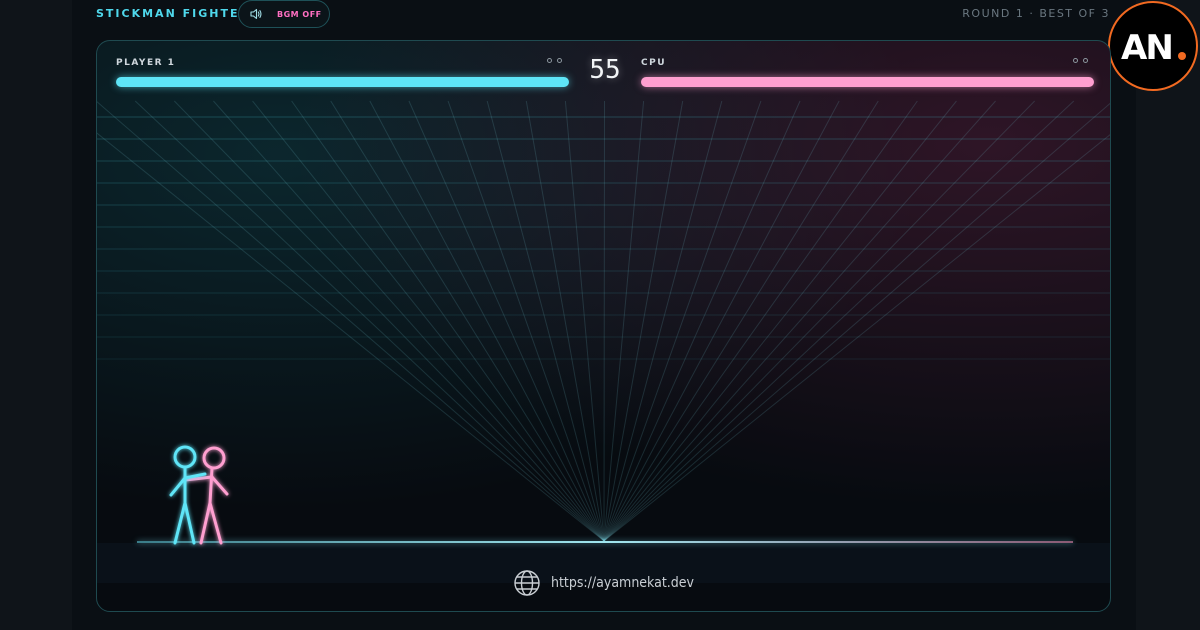 The width and height of the screenshot is (1200, 630). Describe the element at coordinates (1036, 13) in the screenshot. I see `round-info: ROUND 1 · BEST OF 3` at that location.